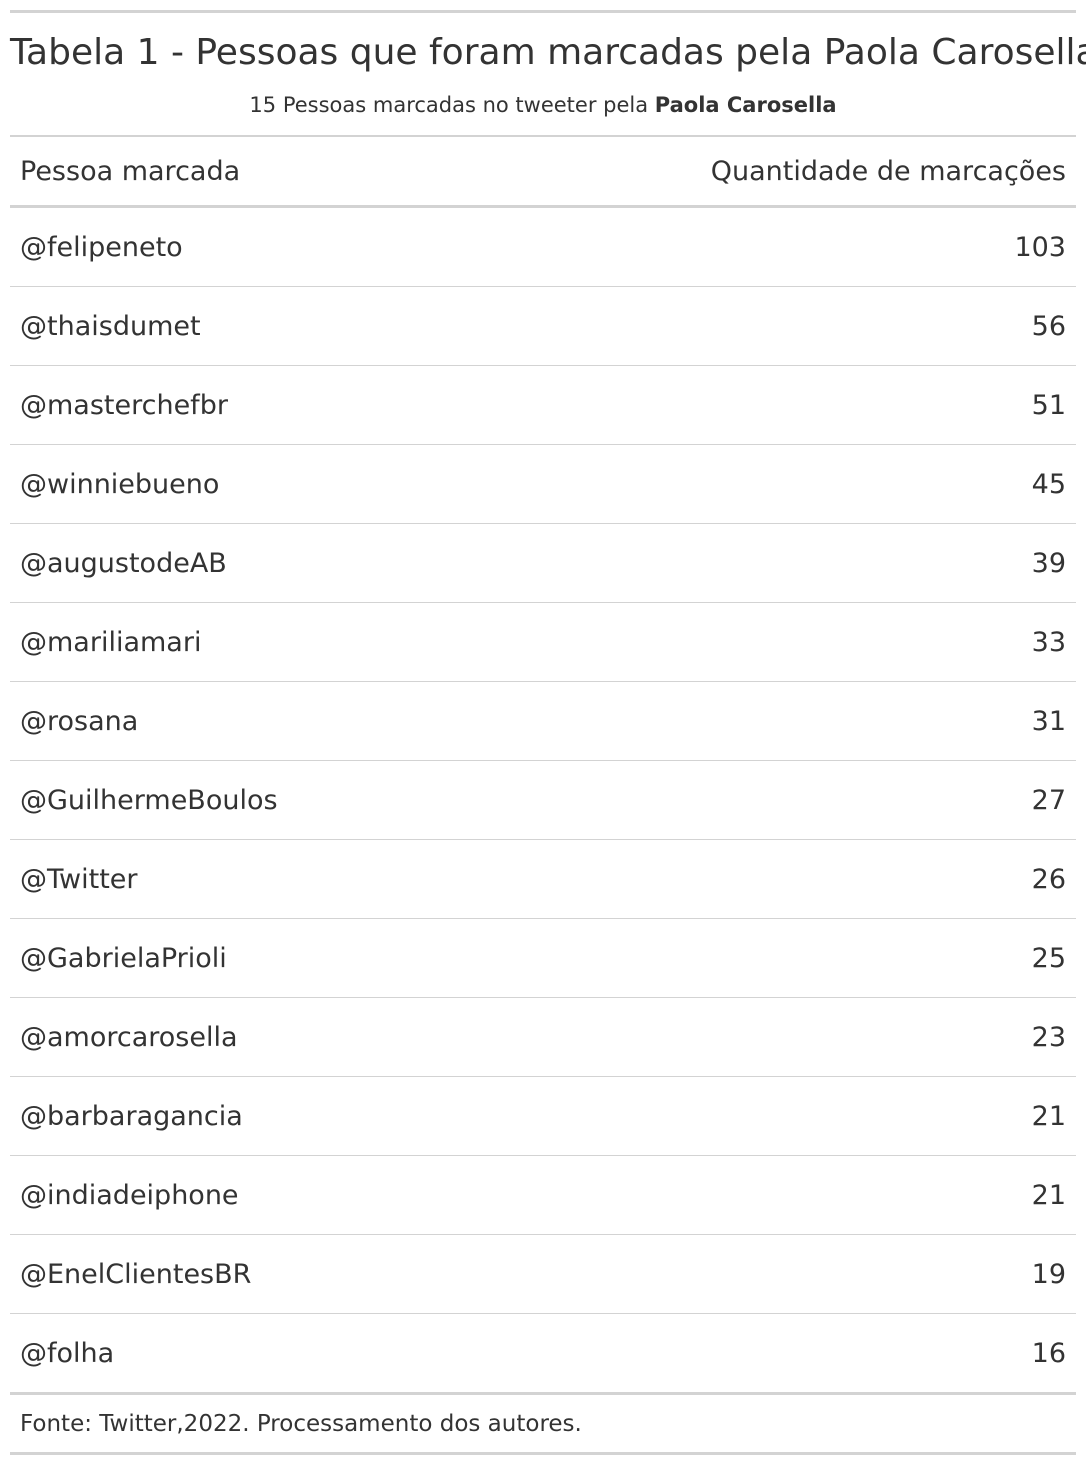  Describe the element at coordinates (1048, 484) in the screenshot. I see `cell-count: 45` at that location.